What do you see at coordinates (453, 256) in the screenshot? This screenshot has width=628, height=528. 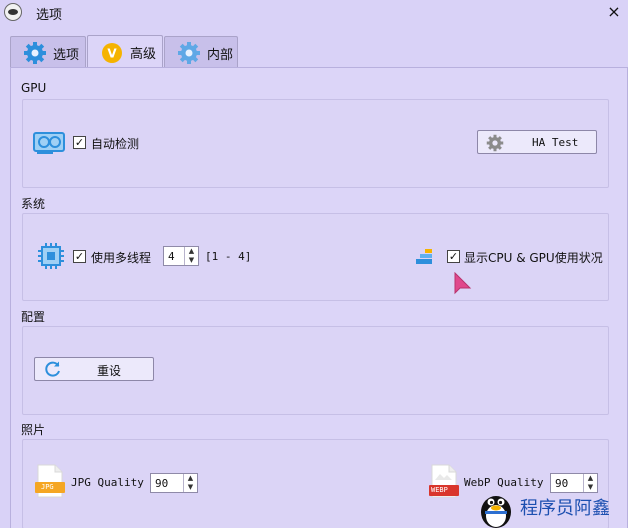 I see `show-usage-checkbox: ✓` at bounding box center [453, 256].